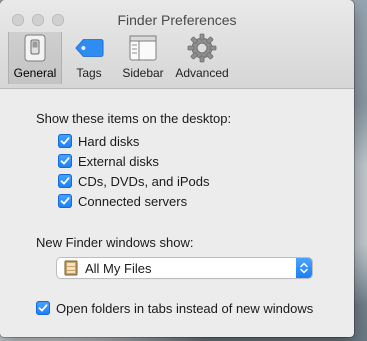 The width and height of the screenshot is (367, 341). I want to click on checkbox-external-disks: External disks, so click(206, 161).